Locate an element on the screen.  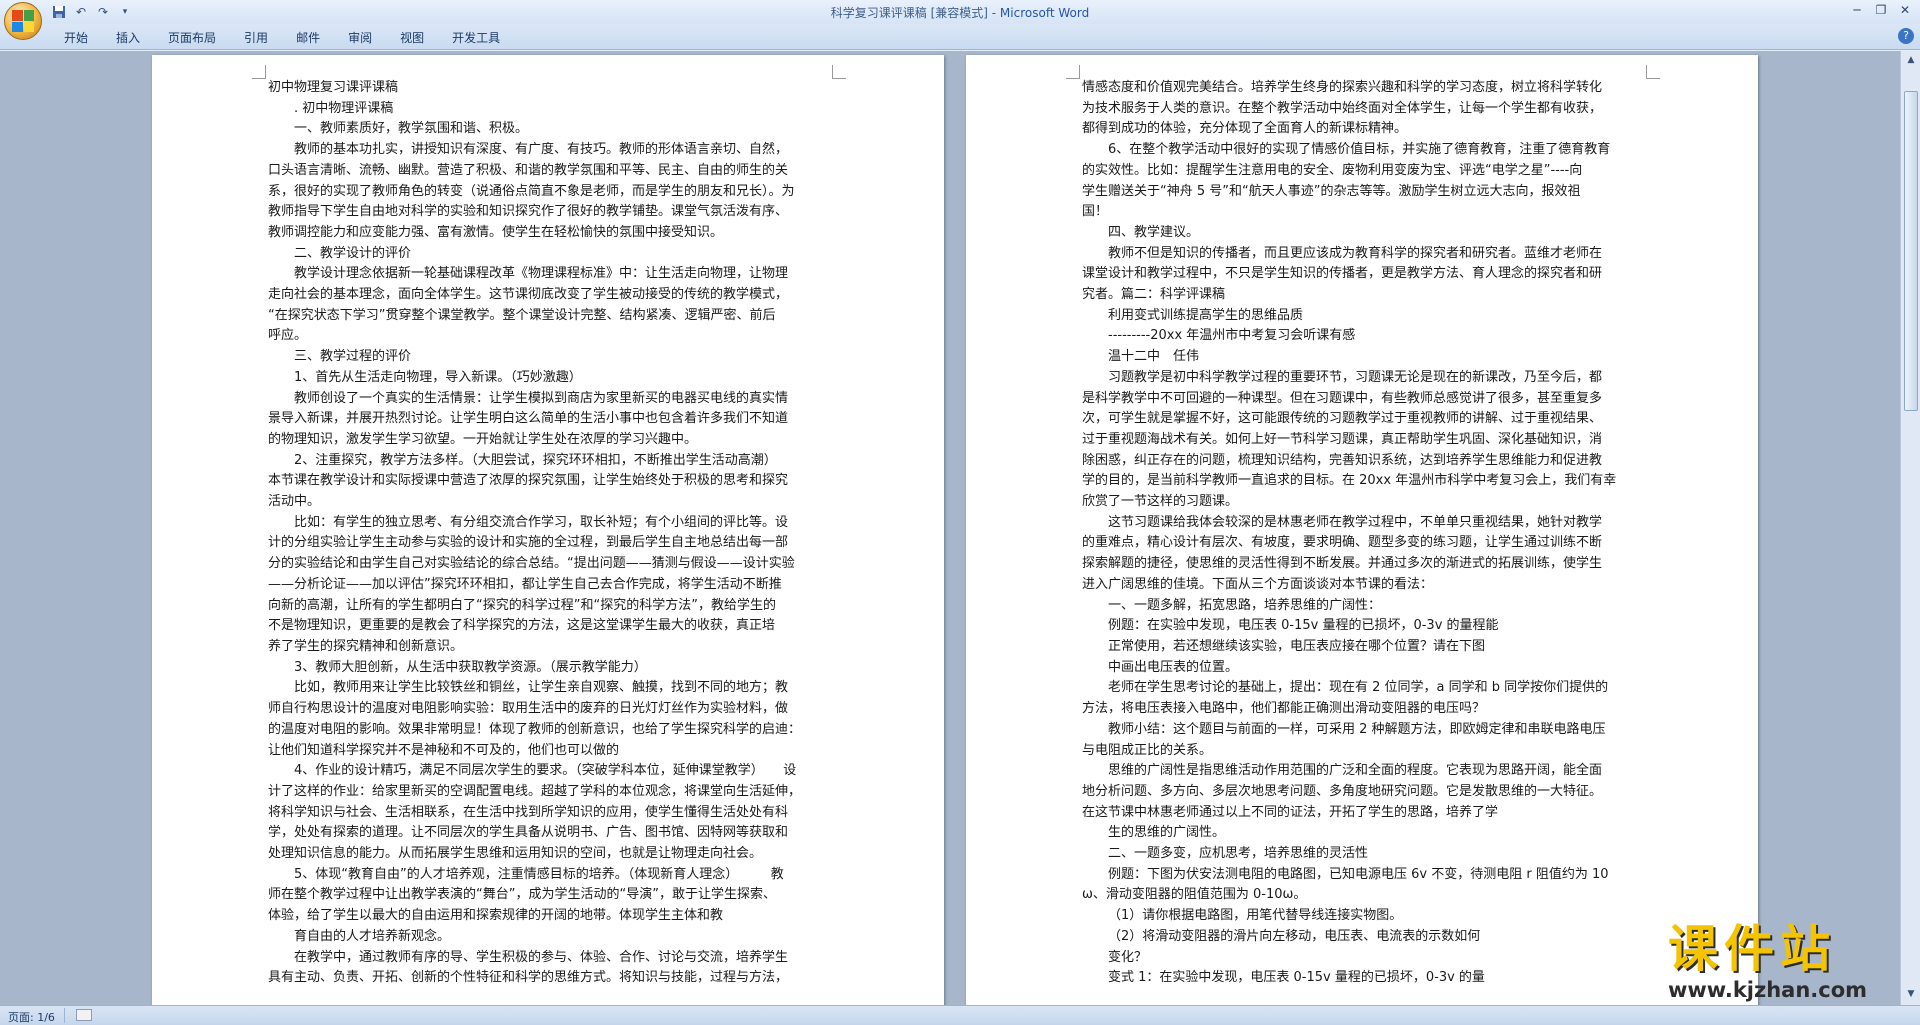
text-line: 教师指导下学生自由地对科学的实验和知识探究作了很好的教学铺垫。课堂气氛活泼有序、 is located at coordinates (549, 212).